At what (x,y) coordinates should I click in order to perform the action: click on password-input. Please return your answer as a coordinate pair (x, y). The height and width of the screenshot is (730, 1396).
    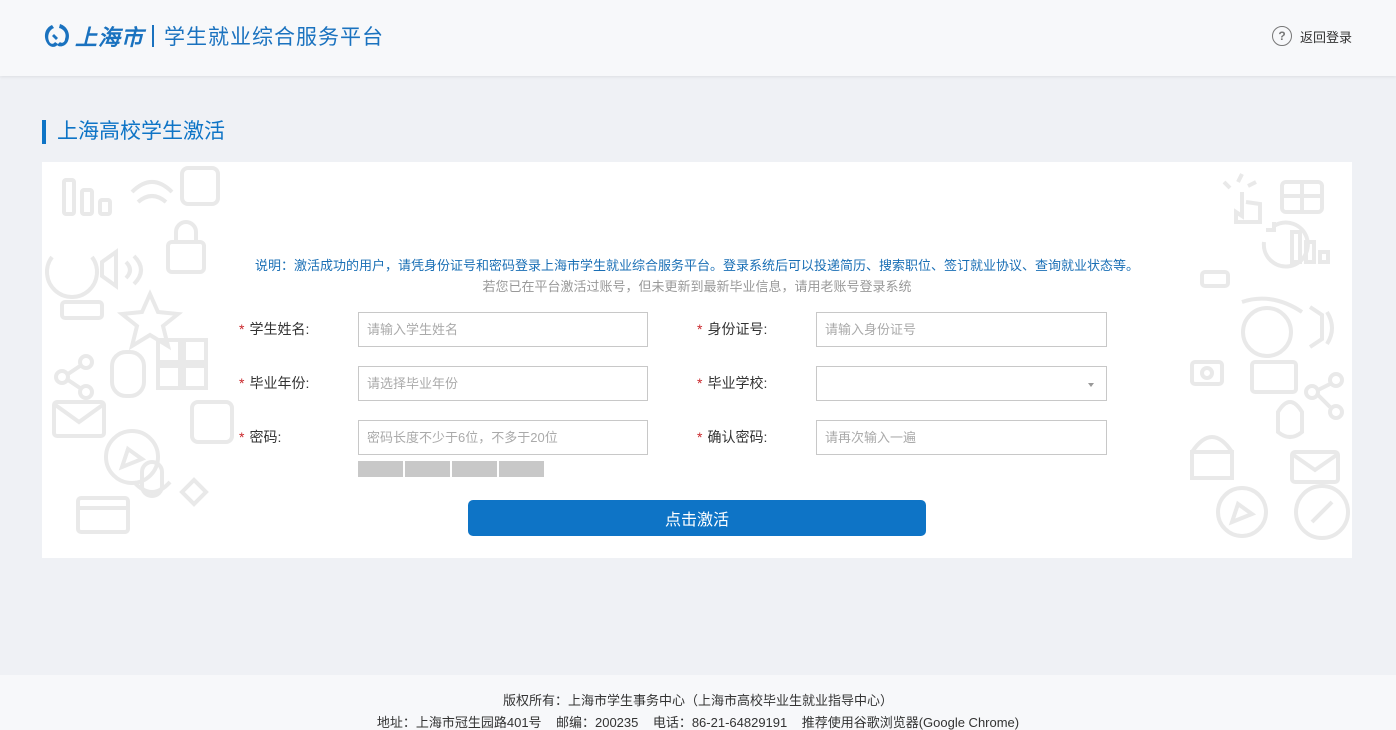
    Looking at the image, I should click on (503, 437).